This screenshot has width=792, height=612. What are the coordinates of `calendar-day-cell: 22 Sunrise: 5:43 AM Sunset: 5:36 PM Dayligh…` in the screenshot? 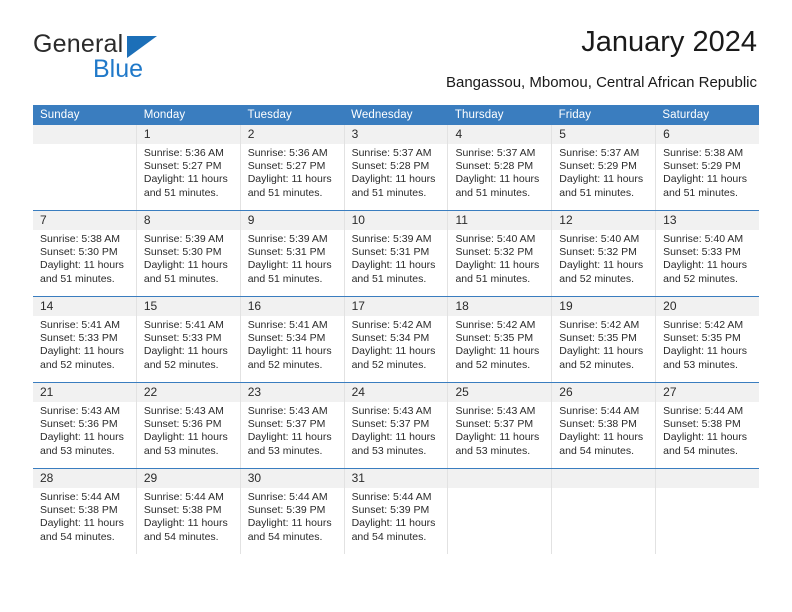 It's located at (188, 425).